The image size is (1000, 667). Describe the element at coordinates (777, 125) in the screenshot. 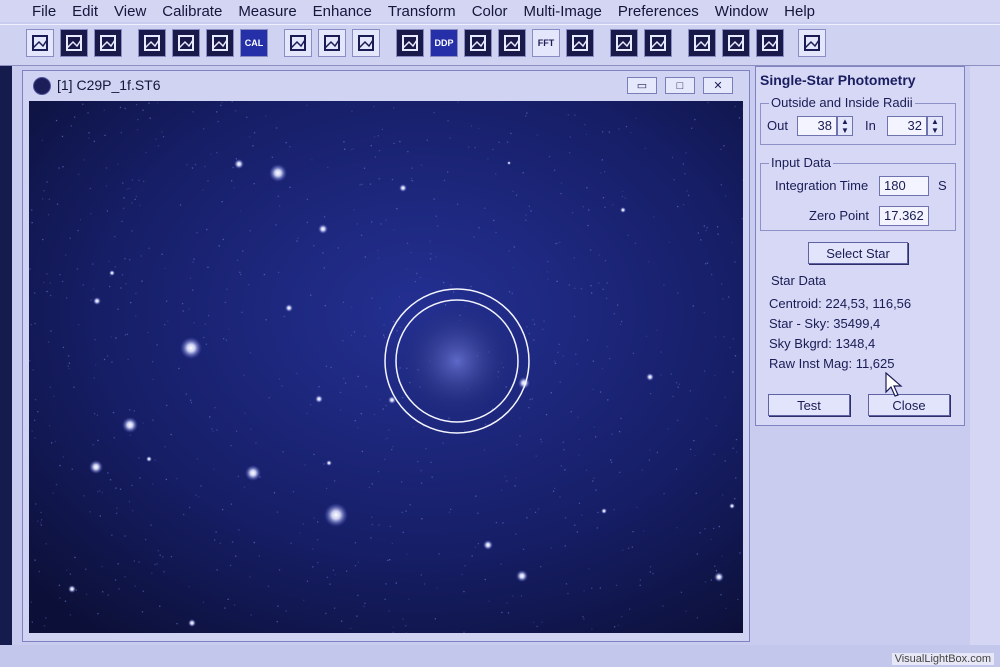

I see `out-label: Out` at that location.